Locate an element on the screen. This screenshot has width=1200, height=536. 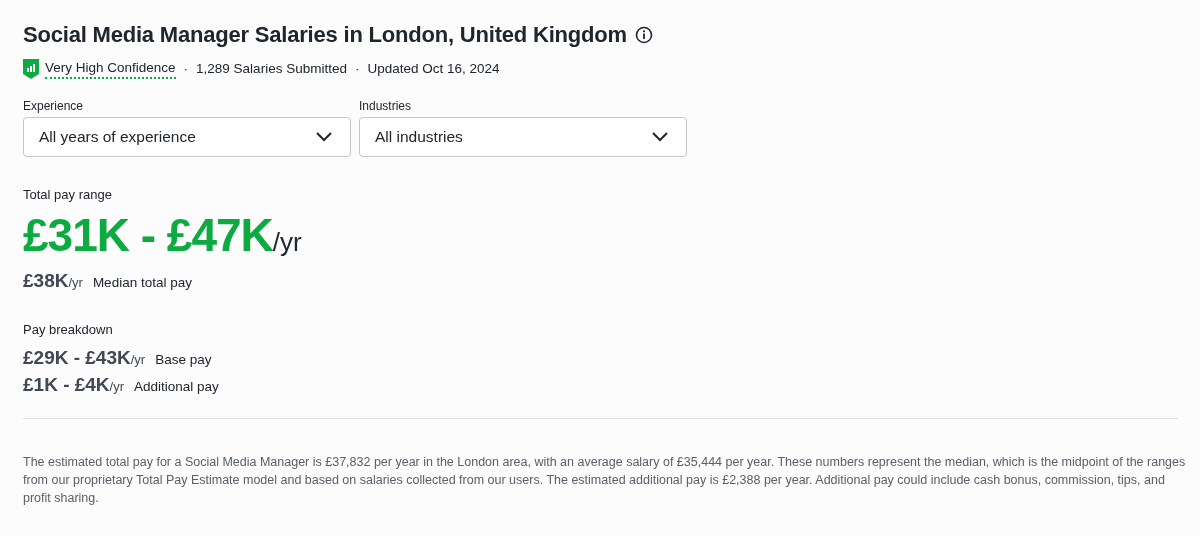
dropdown: All industries is located at coordinates (523, 137).